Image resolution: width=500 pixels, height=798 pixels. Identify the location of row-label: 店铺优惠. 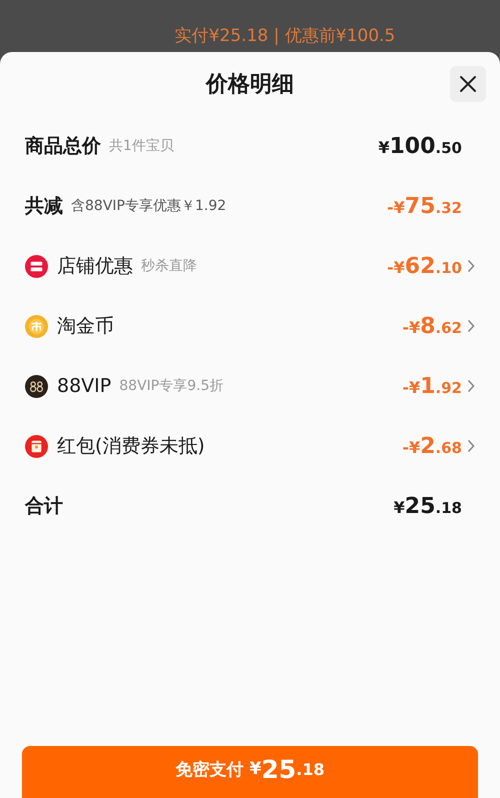
(95, 266).